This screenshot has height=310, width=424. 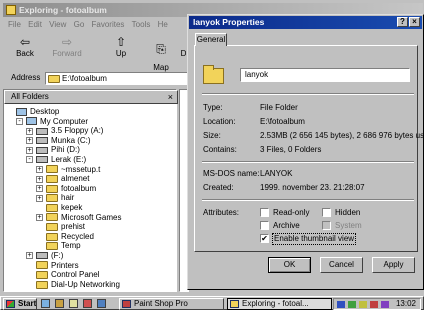 What do you see at coordinates (211, 39) in the screenshot?
I see `tab-general: General` at bounding box center [211, 39].